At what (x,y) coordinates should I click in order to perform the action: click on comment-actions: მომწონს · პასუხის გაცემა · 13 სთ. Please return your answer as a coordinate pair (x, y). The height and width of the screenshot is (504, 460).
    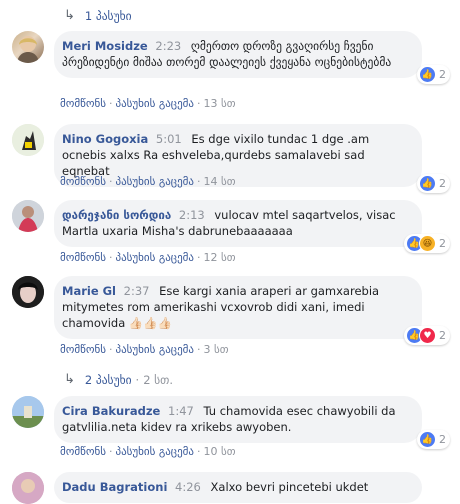
    Looking at the image, I should click on (148, 103).